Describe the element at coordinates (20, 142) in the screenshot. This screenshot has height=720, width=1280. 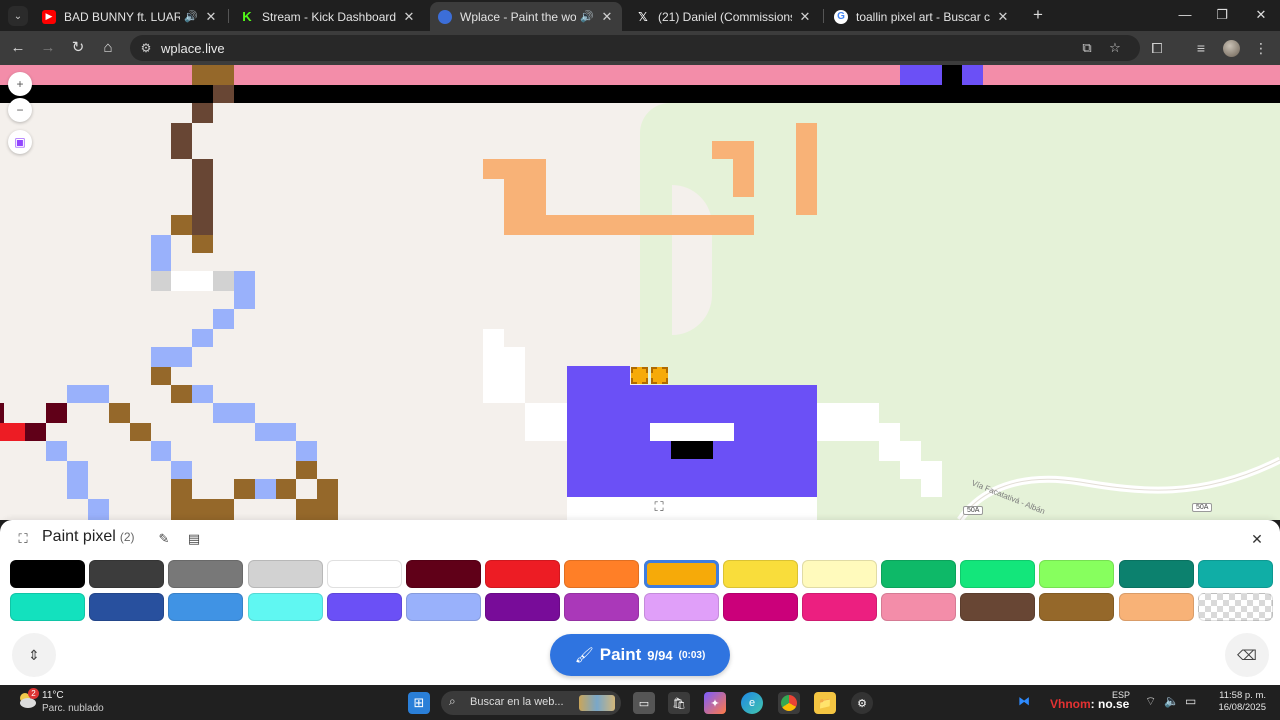
I see `twitch-icon: ▣` at that location.